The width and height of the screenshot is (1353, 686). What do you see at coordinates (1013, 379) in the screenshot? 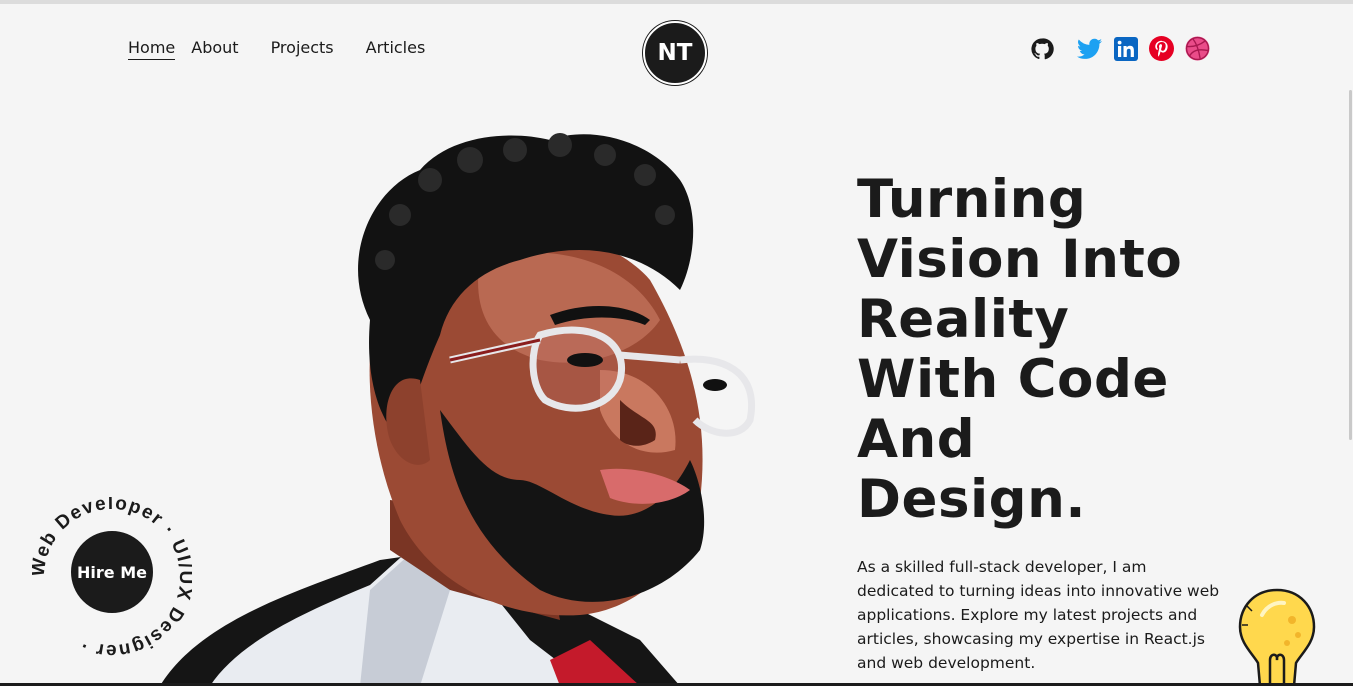
I see `headline-line: With Code` at bounding box center [1013, 379].